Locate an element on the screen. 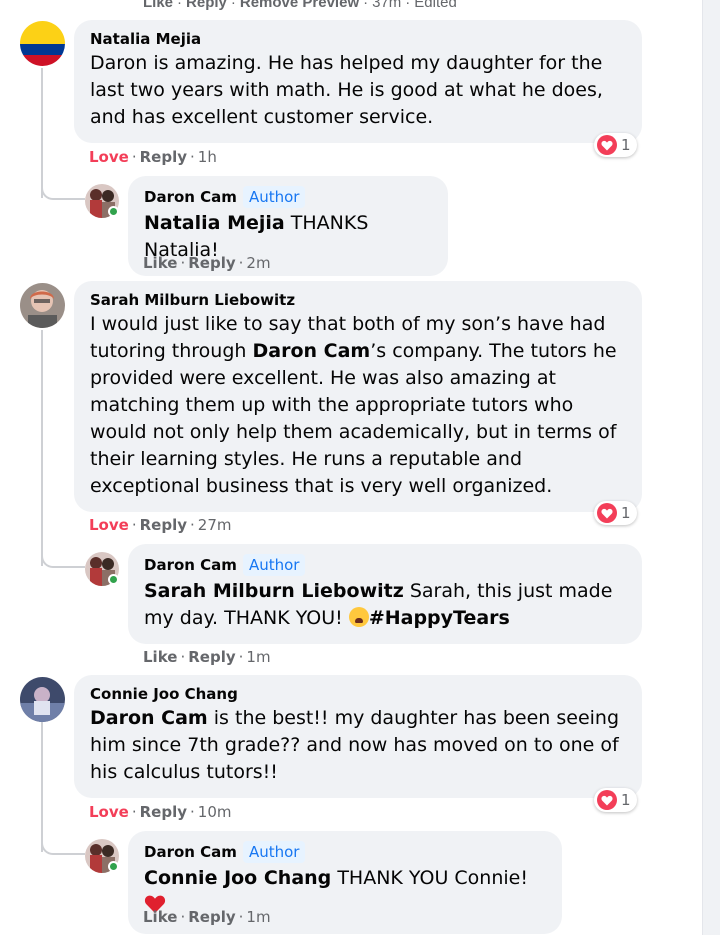  timestamp: 1h is located at coordinates (207, 157).